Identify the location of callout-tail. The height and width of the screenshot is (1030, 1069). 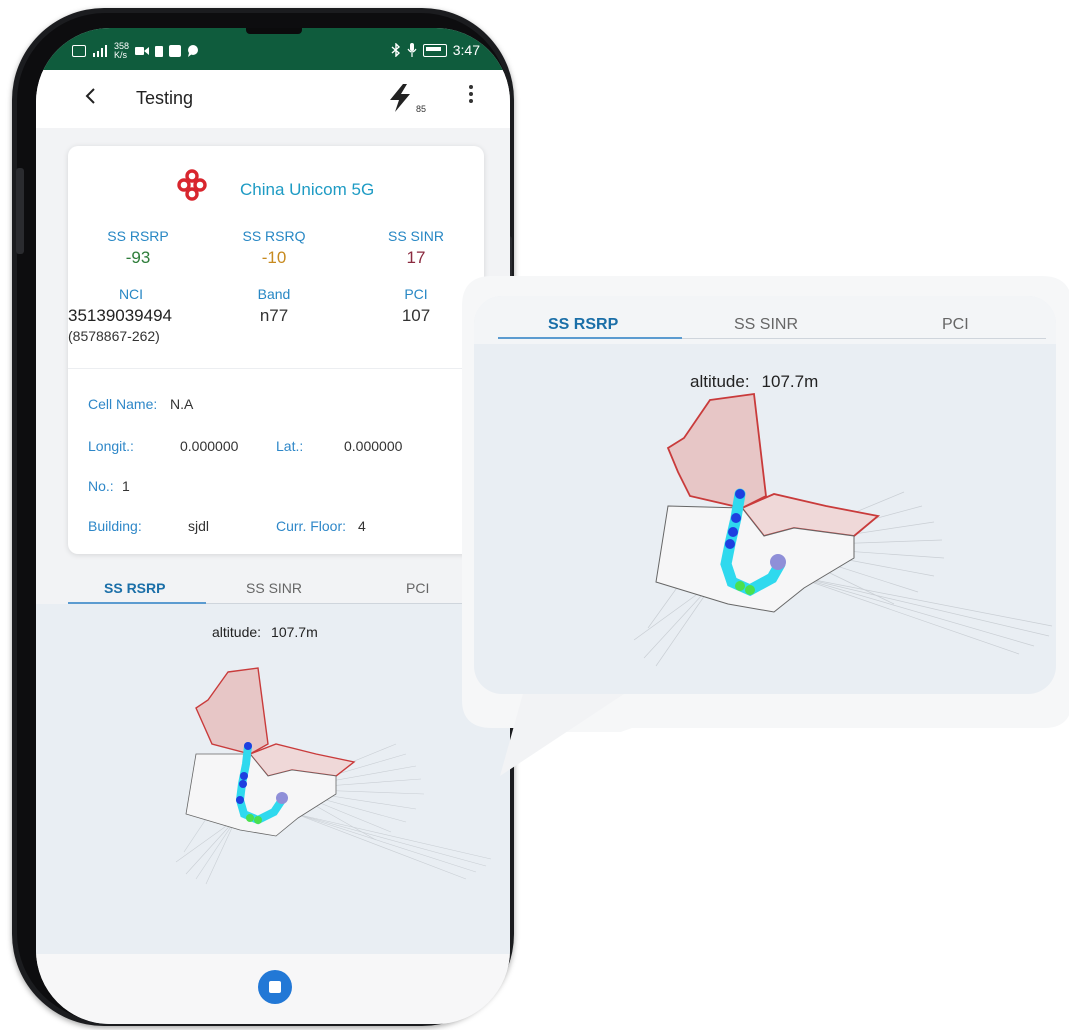
(565, 733).